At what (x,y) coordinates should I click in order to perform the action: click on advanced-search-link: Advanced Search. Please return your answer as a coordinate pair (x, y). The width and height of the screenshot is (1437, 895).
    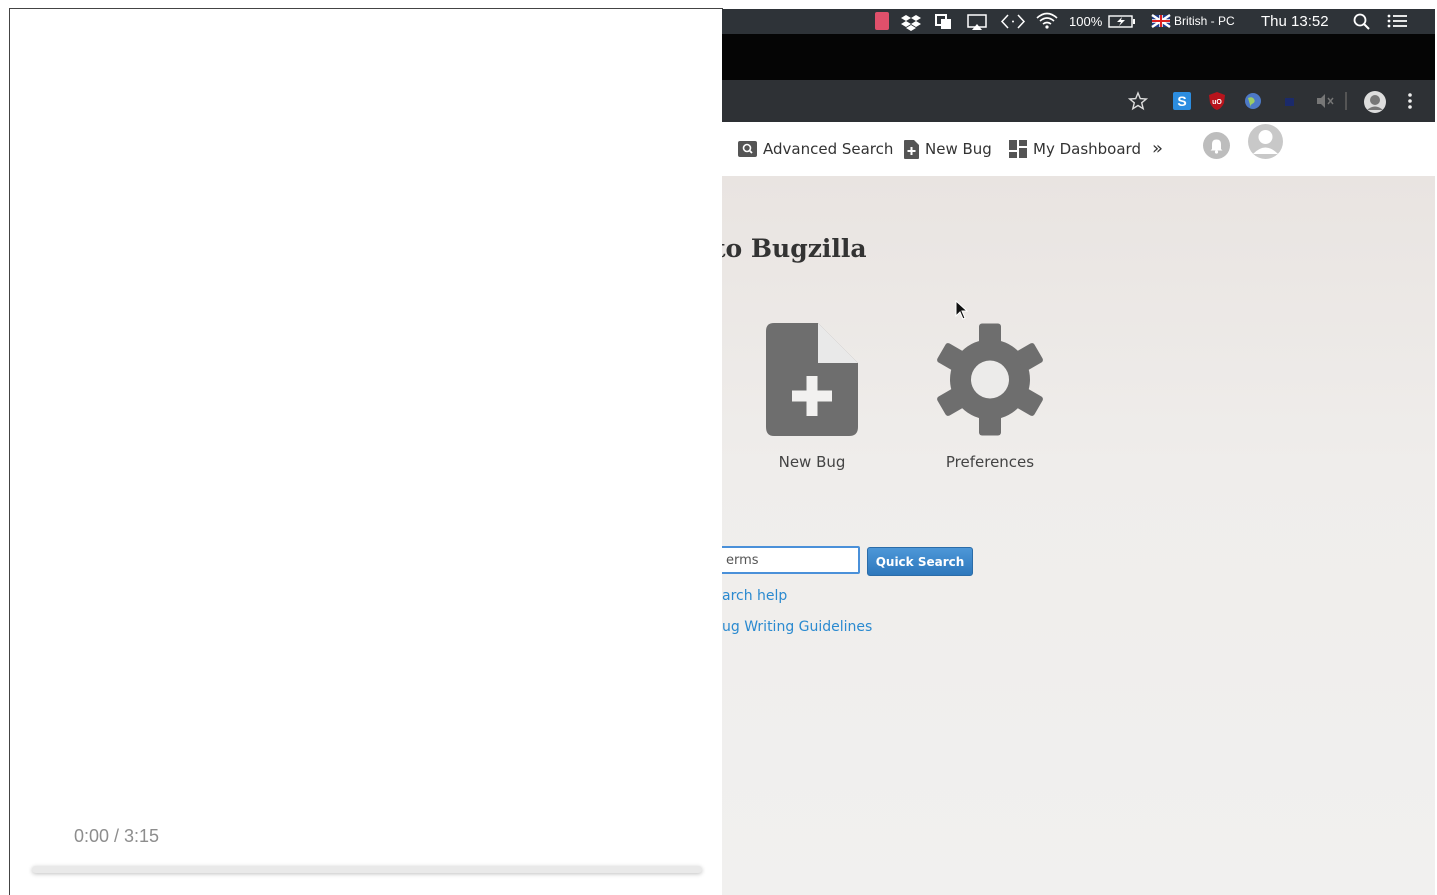
    Looking at the image, I should click on (815, 149).